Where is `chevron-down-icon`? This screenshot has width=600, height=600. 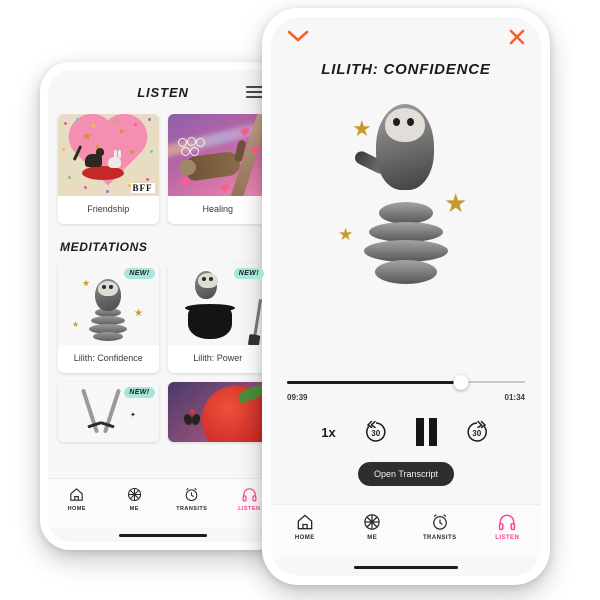 chevron-down-icon is located at coordinates (298, 36).